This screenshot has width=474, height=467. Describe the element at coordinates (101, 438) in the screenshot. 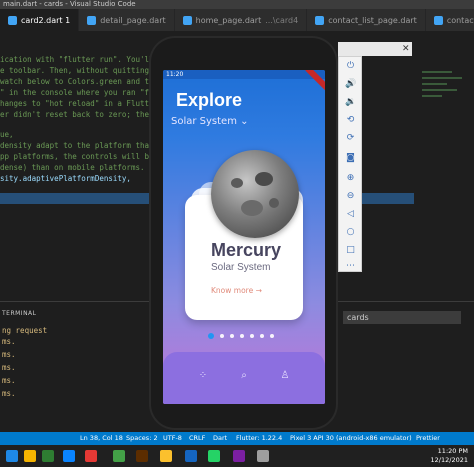

I see `cursor-position: Ln 38, Col 18` at that location.